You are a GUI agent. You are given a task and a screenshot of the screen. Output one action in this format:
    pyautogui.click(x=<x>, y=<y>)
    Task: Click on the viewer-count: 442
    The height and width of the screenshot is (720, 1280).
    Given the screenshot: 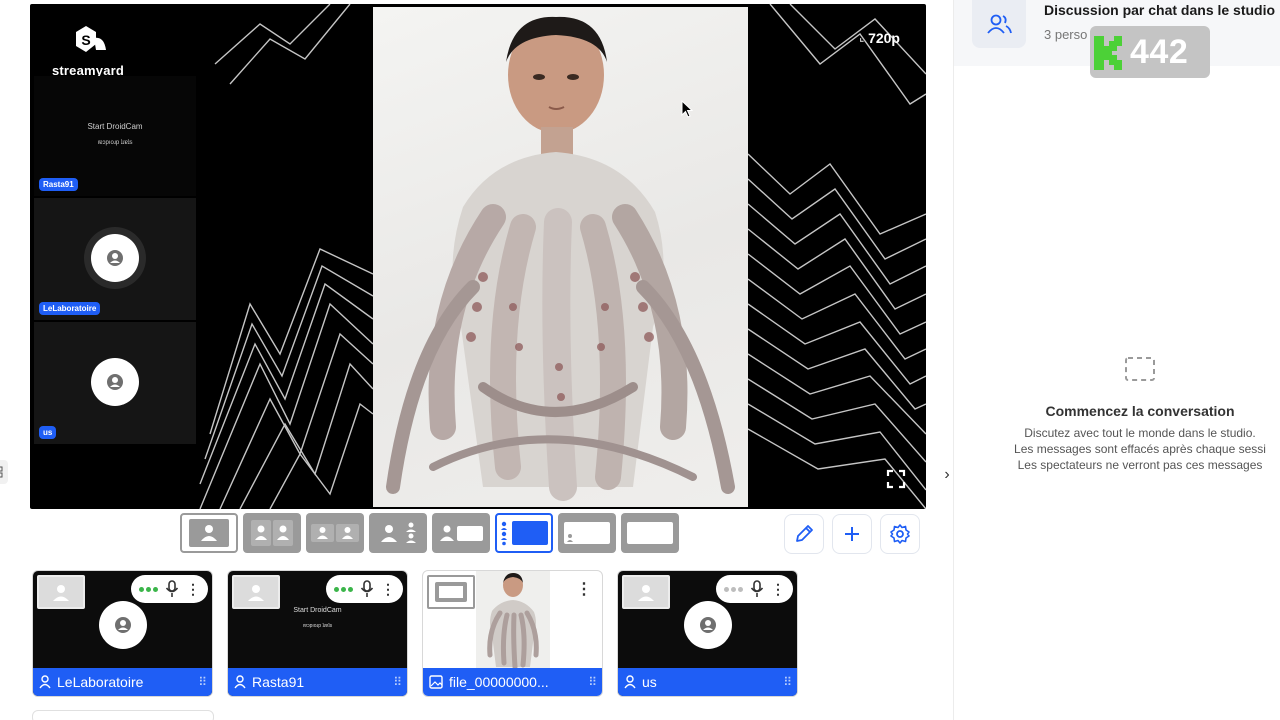 What is the action you would take?
    pyautogui.click(x=1159, y=51)
    